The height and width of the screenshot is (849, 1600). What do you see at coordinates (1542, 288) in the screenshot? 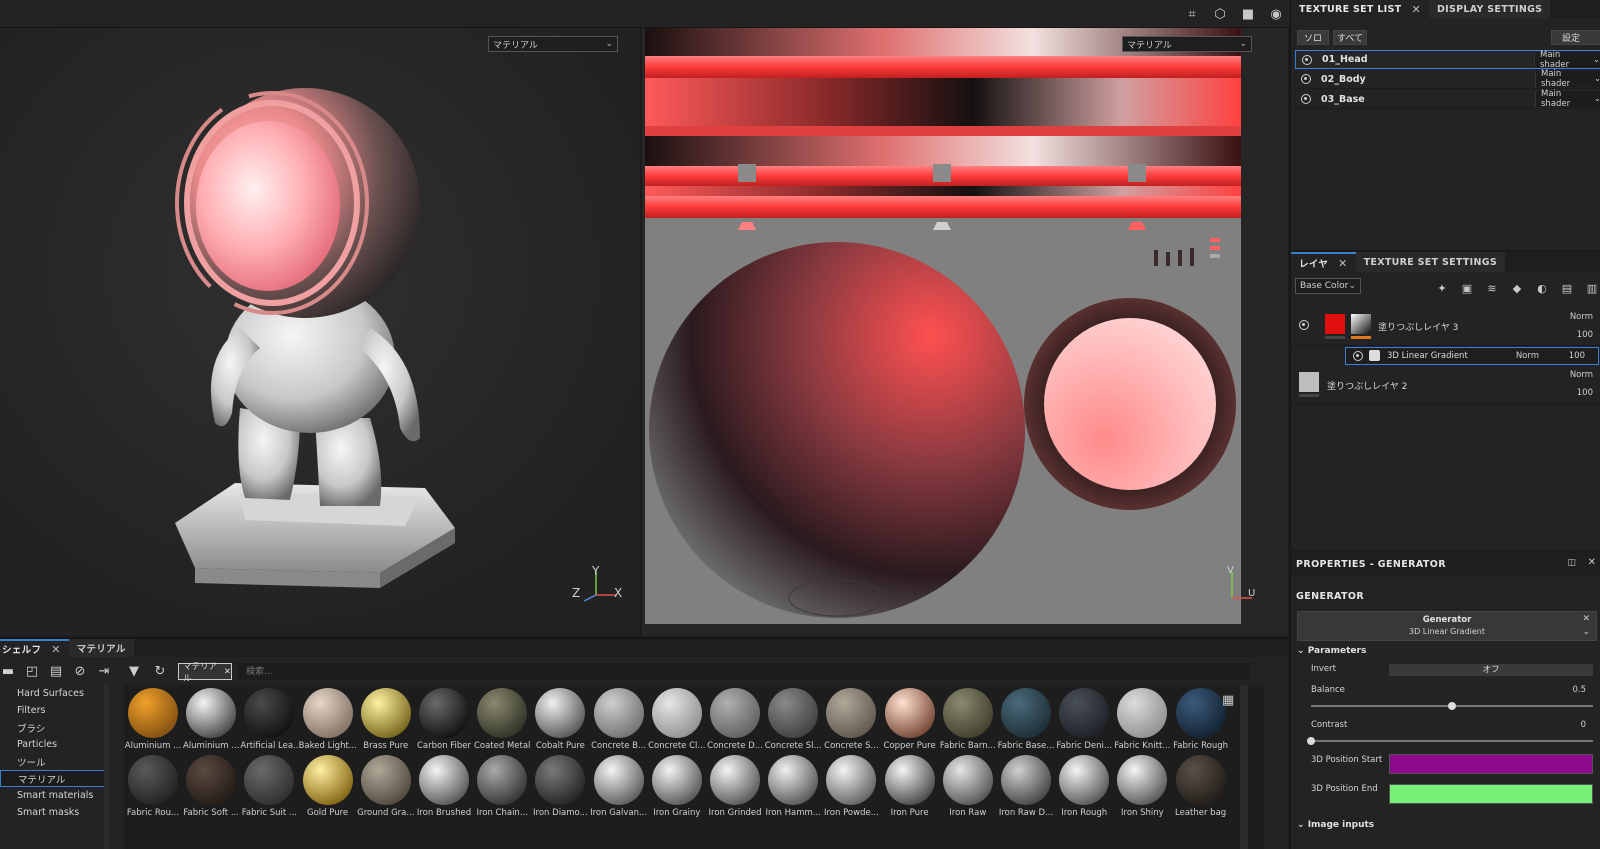
I see `add-effect-icon: ◐` at bounding box center [1542, 288].